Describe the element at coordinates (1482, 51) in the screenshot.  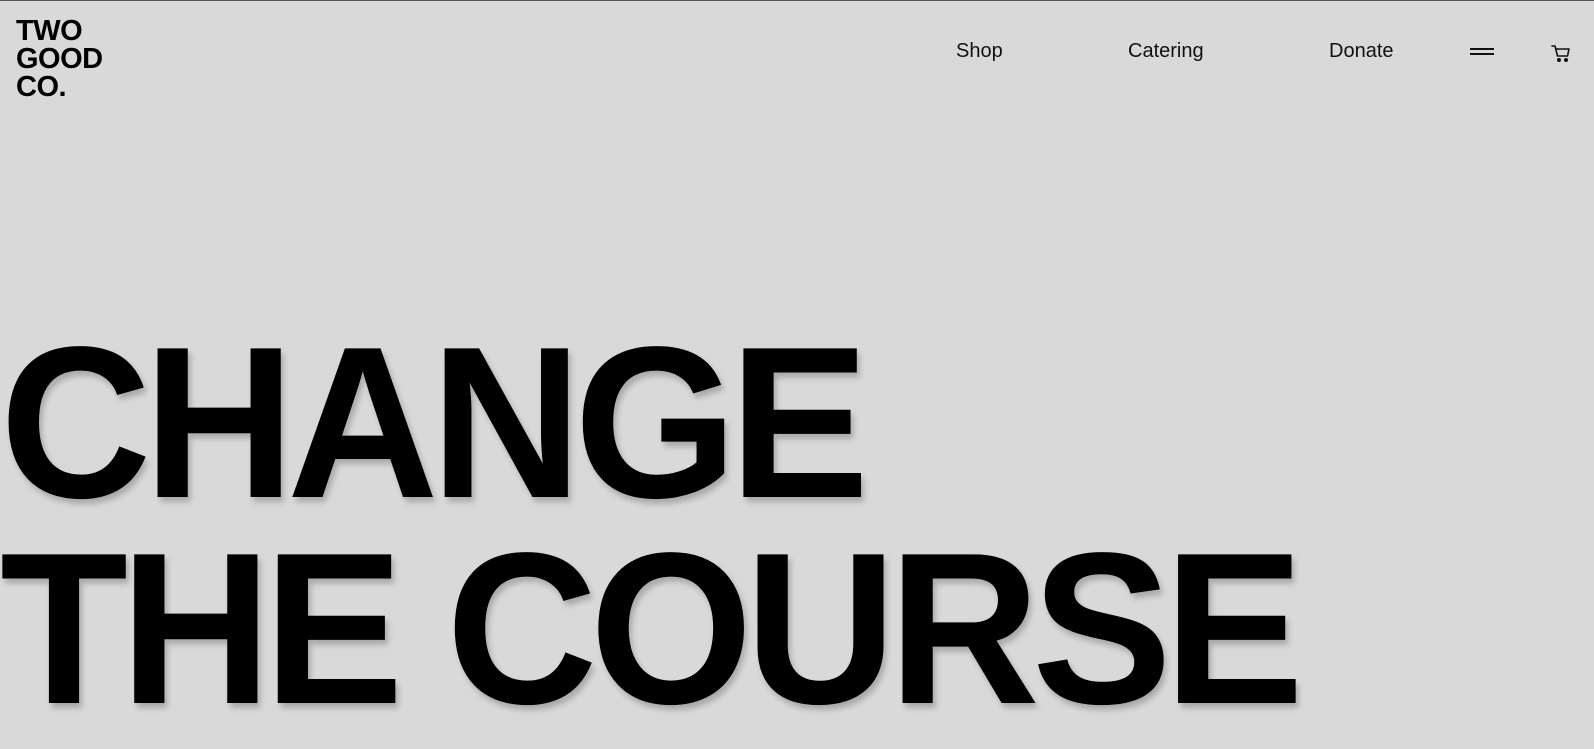
I see `hamburger-menu-icon` at that location.